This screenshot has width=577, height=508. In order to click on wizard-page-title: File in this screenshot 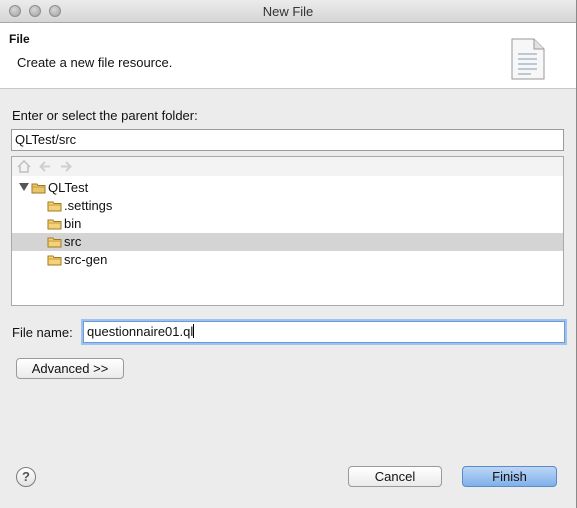, I will do `click(19, 39)`.